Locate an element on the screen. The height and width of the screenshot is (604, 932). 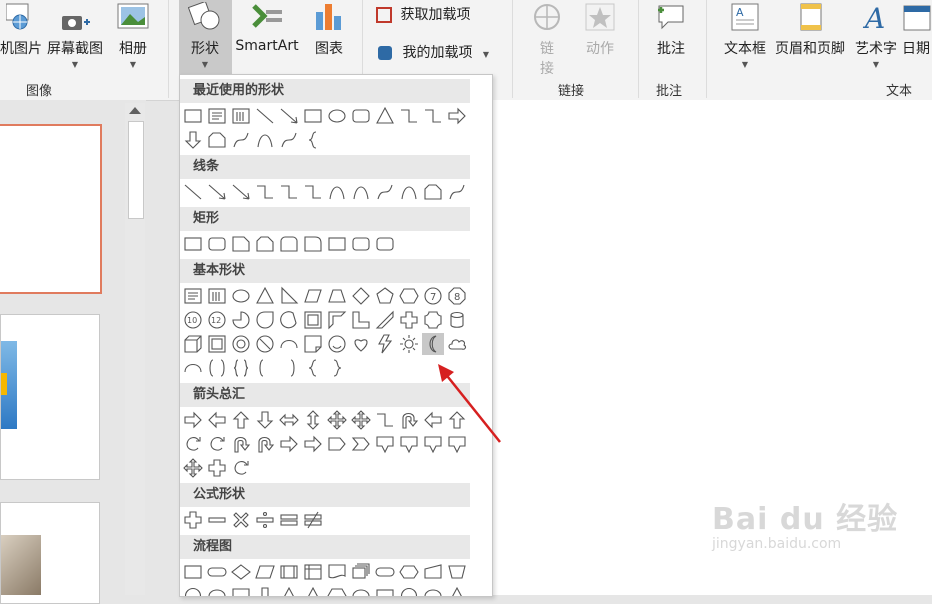
shape-minus-icon is located at coordinates (217, 520).